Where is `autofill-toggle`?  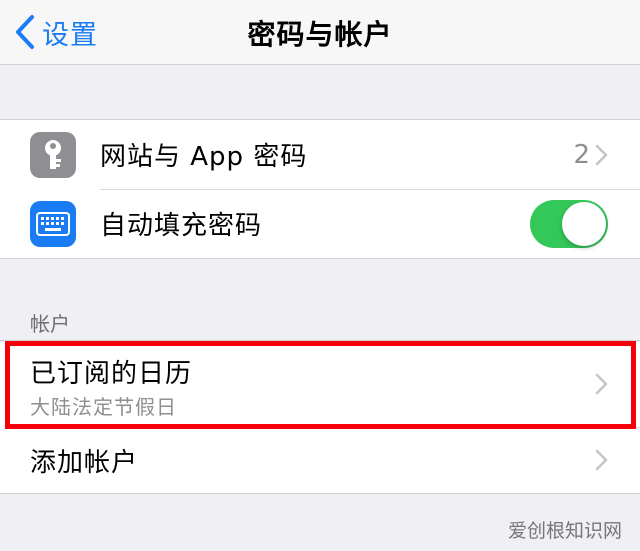
autofill-toggle is located at coordinates (569, 223).